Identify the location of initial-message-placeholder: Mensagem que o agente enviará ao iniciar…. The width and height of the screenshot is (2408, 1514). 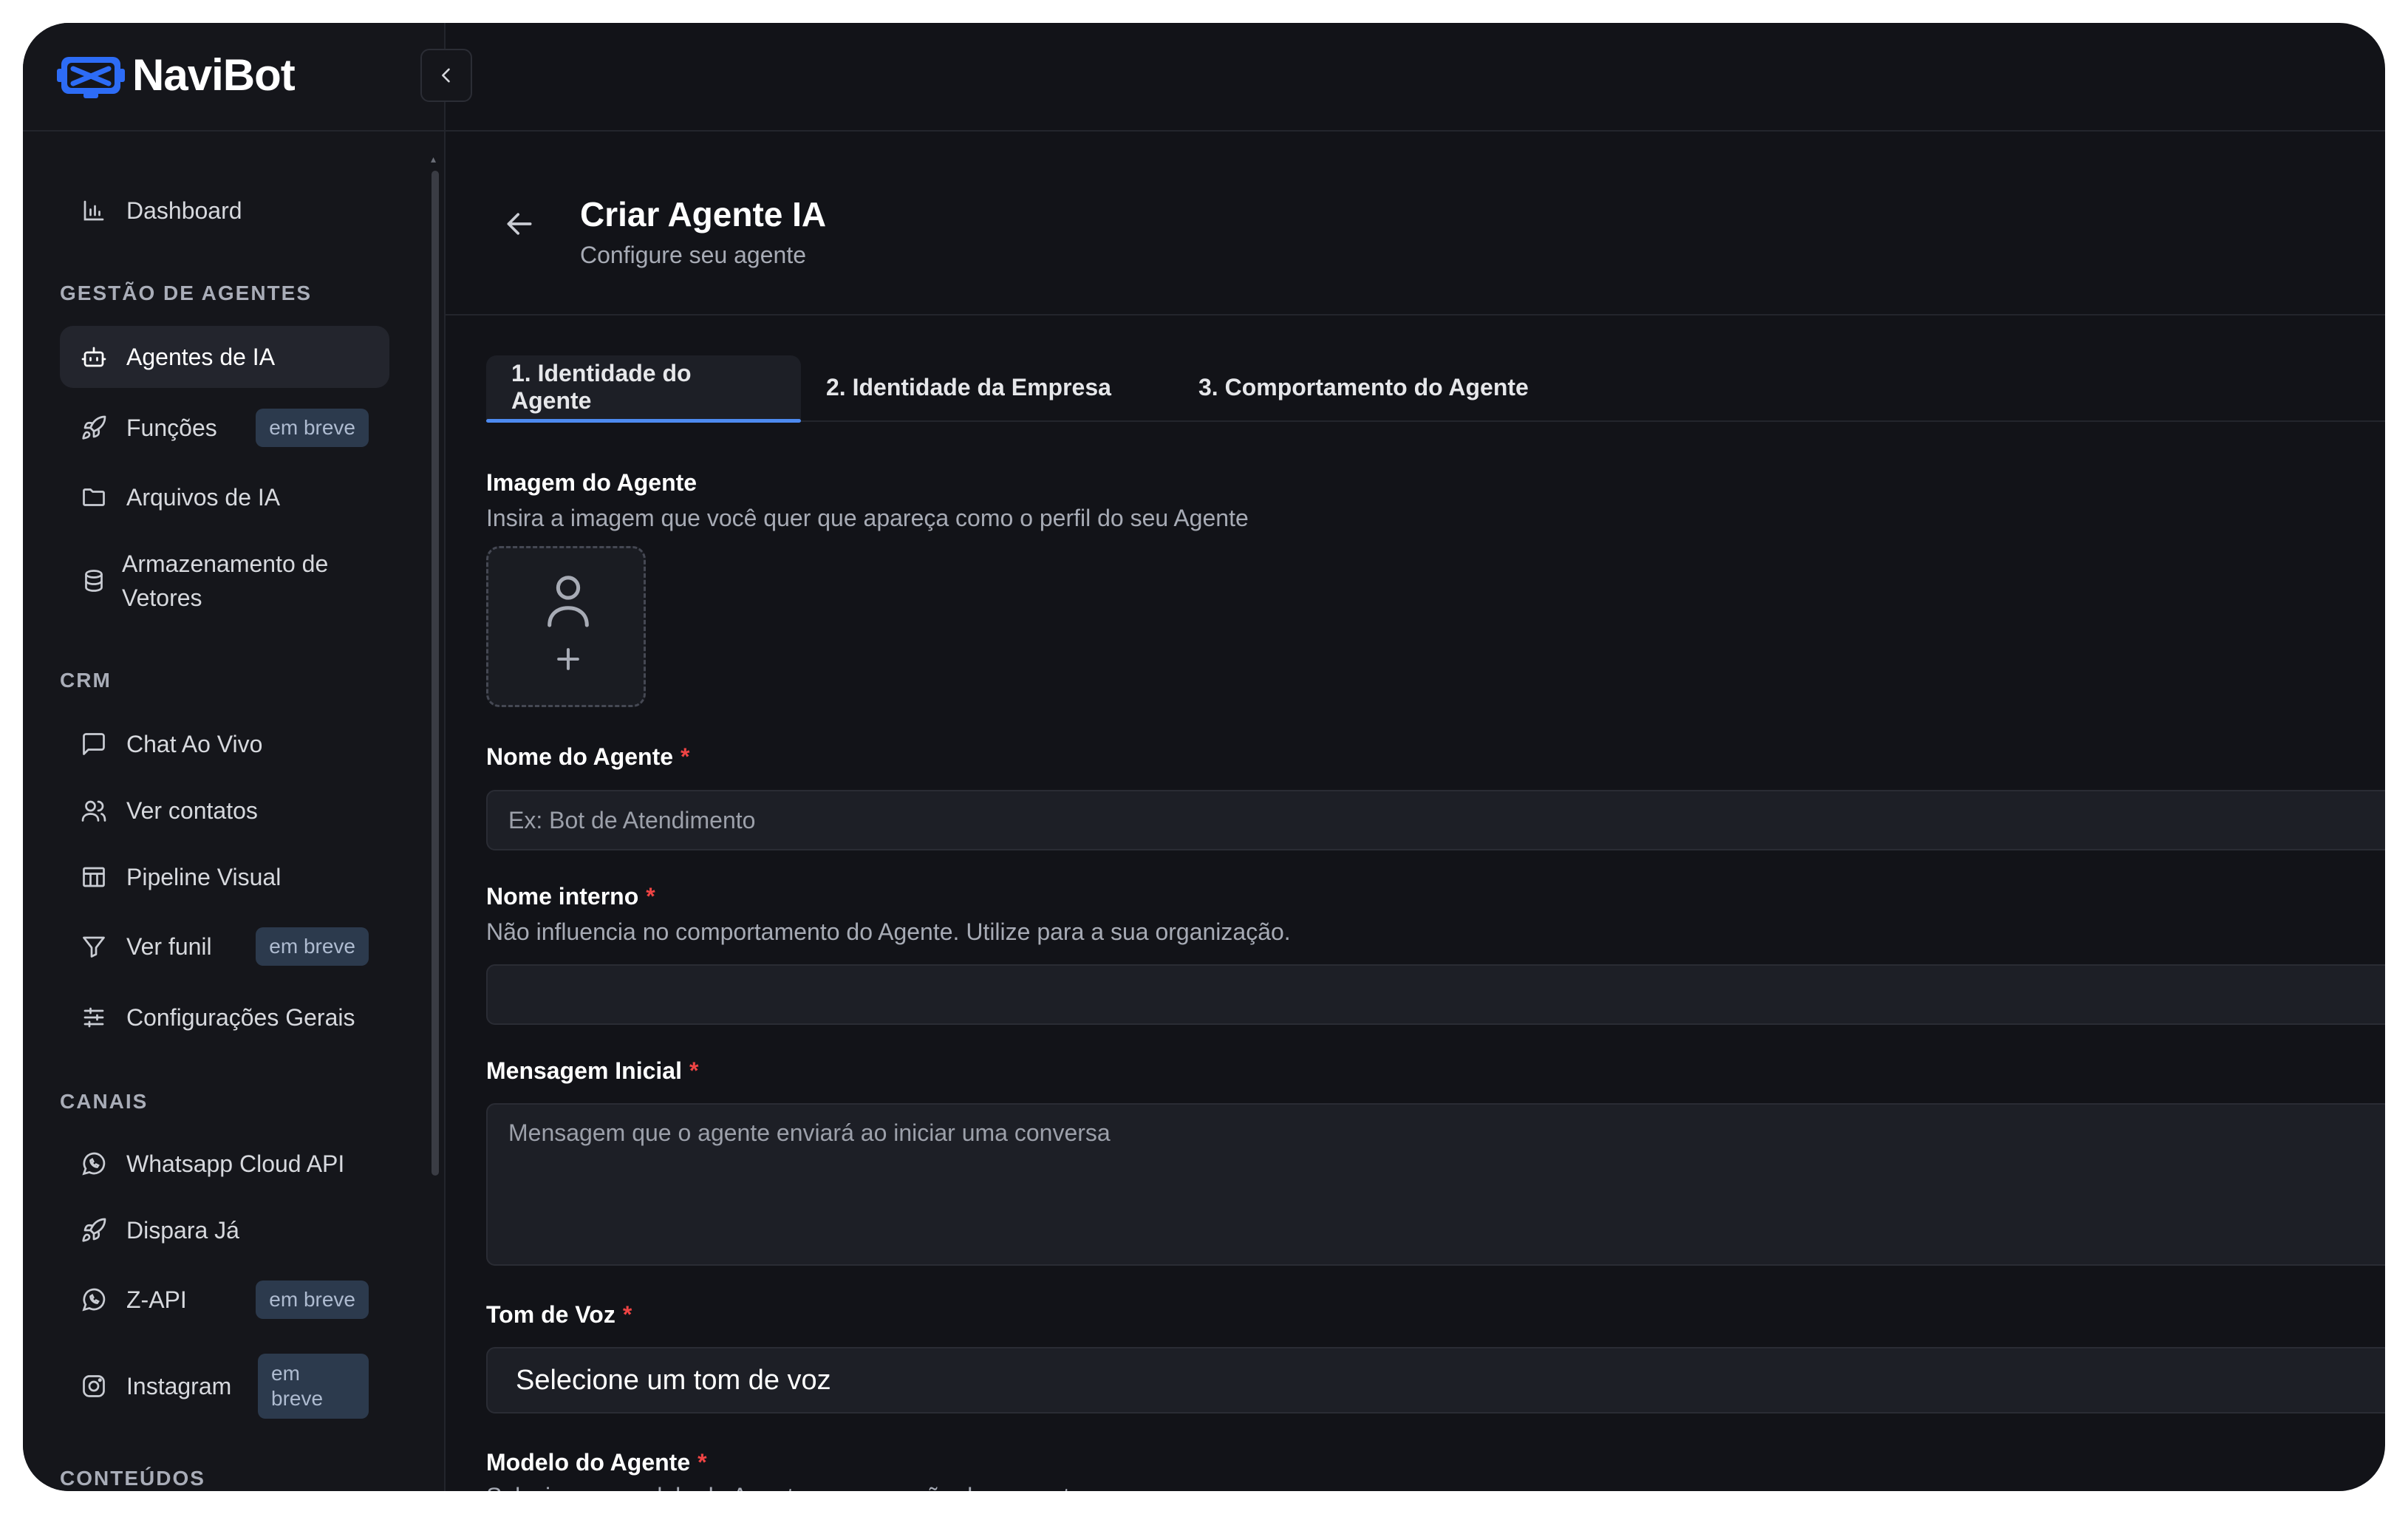
(809, 1132).